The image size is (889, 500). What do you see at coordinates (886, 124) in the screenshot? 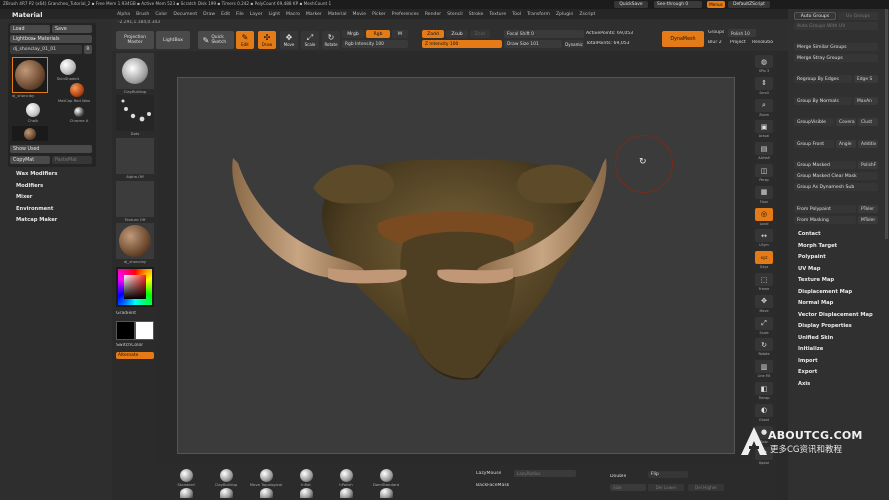
I see `panel-scrollbar` at bounding box center [886, 124].